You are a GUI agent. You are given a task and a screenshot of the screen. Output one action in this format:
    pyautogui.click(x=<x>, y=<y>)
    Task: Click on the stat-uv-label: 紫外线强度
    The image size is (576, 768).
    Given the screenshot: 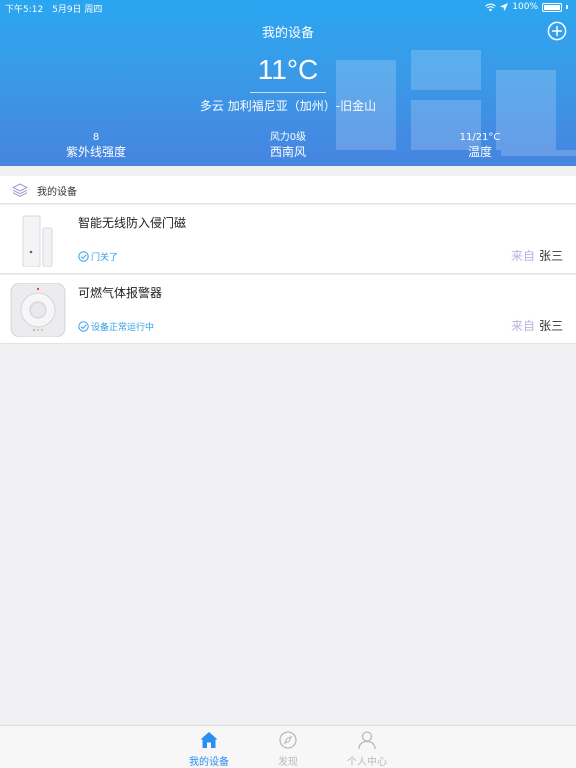 What is the action you would take?
    pyautogui.click(x=95, y=152)
    